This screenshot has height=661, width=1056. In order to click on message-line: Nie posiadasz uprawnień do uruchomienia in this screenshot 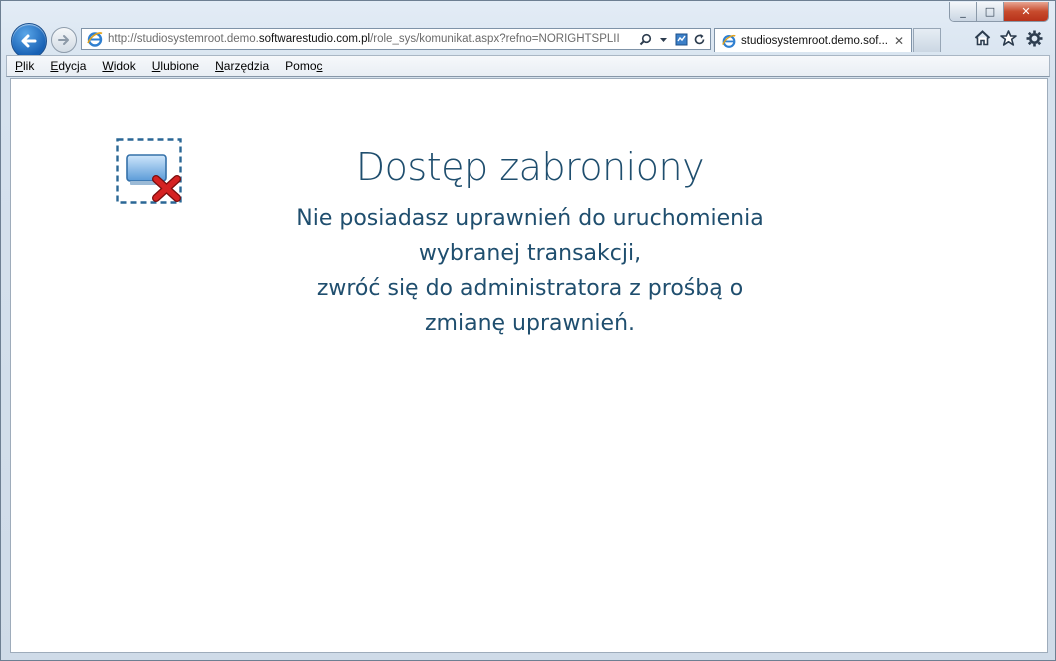, I will do `click(530, 218)`.